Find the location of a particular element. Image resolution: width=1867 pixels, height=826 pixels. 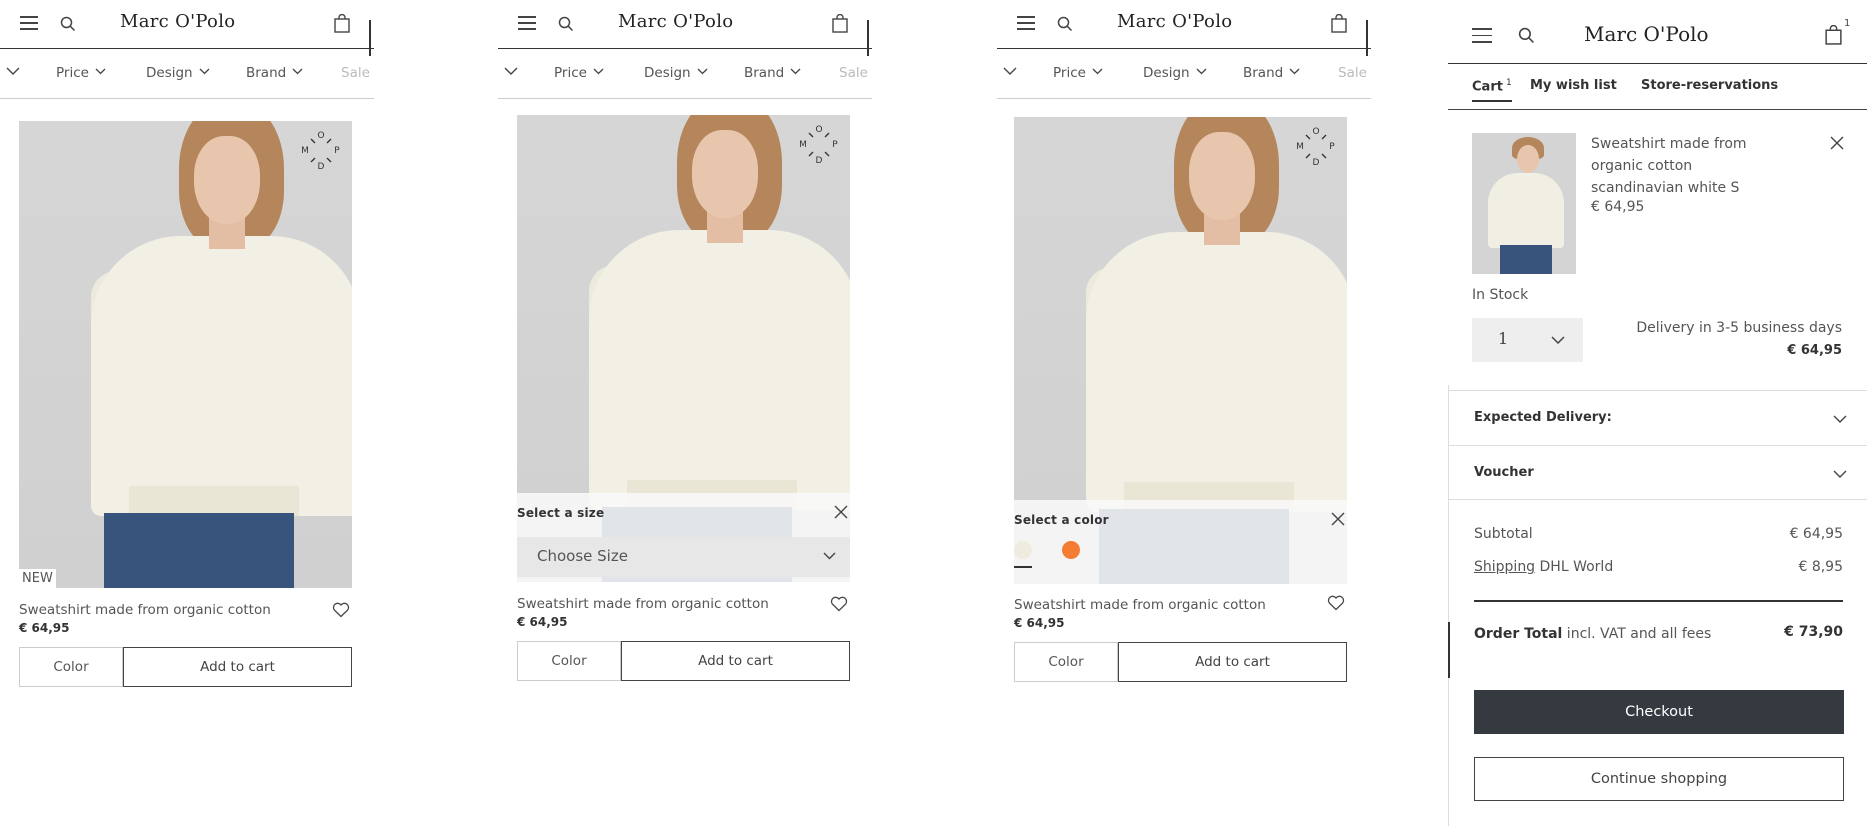

color-swatch-white is located at coordinates (1023, 550).